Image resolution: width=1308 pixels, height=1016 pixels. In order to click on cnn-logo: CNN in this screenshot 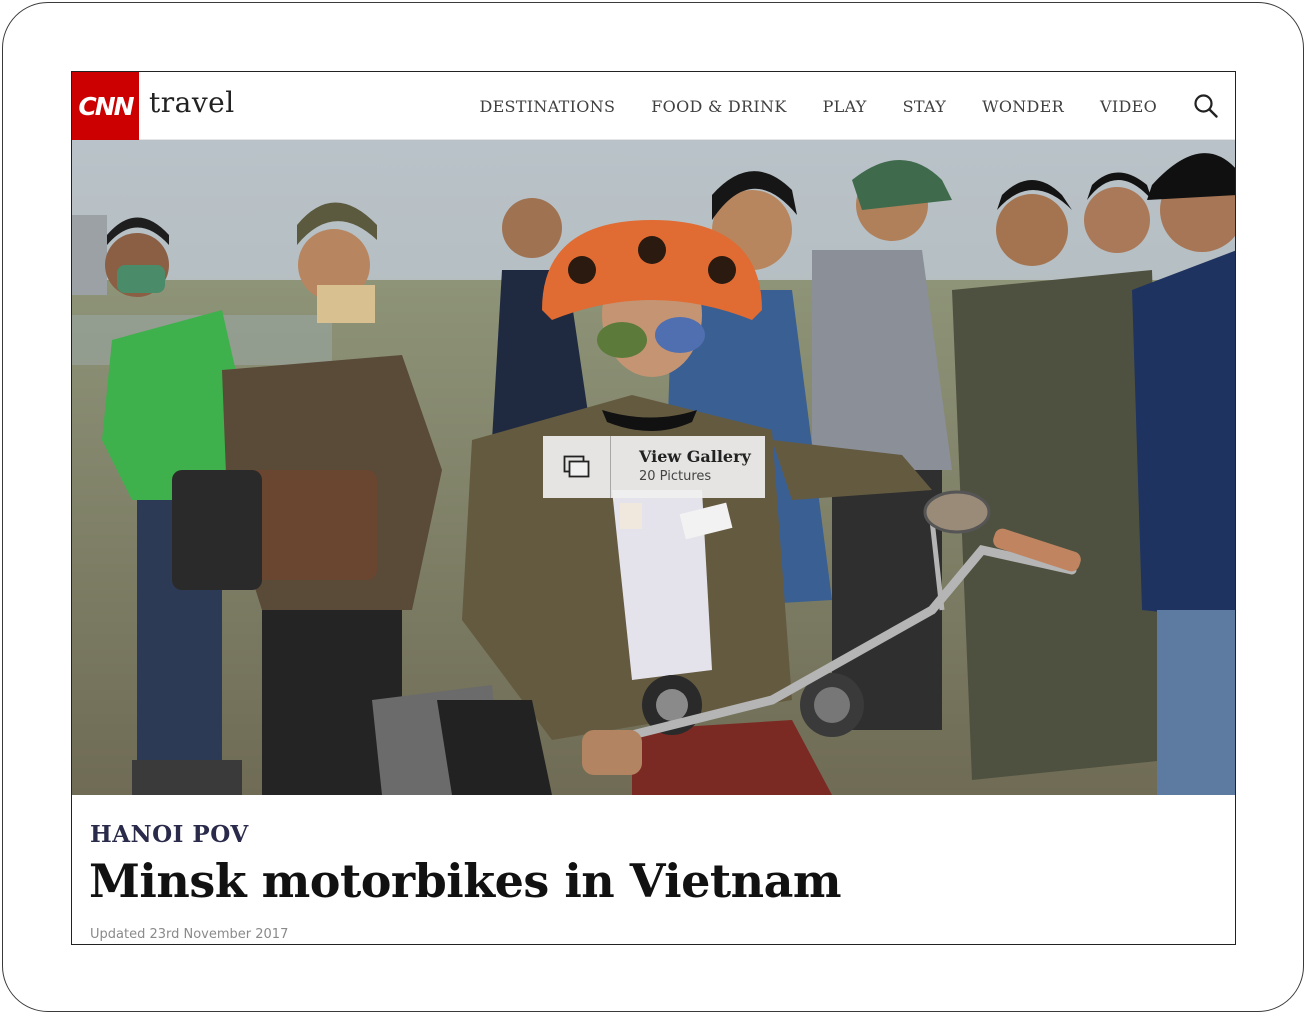, I will do `click(105, 106)`.